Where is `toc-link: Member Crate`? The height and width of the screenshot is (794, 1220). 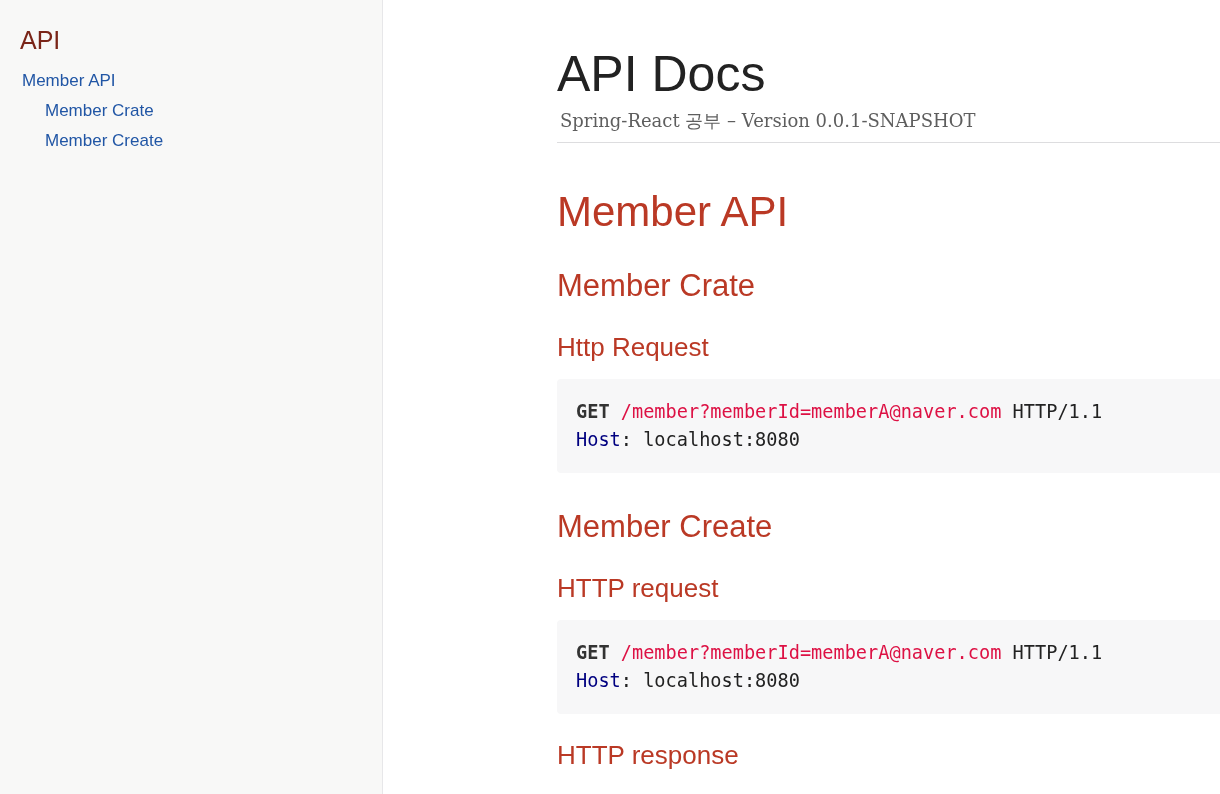
toc-link: Member Crate is located at coordinates (99, 111).